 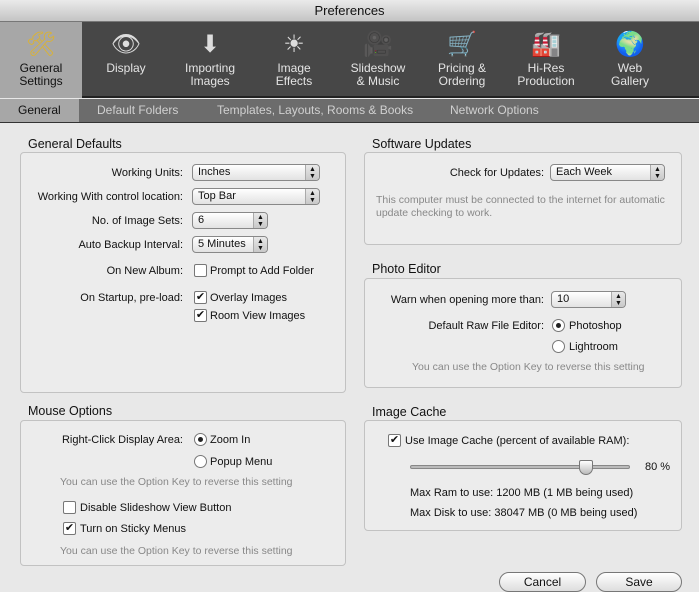 I want to click on cancel-button: Cancel, so click(x=542, y=582).